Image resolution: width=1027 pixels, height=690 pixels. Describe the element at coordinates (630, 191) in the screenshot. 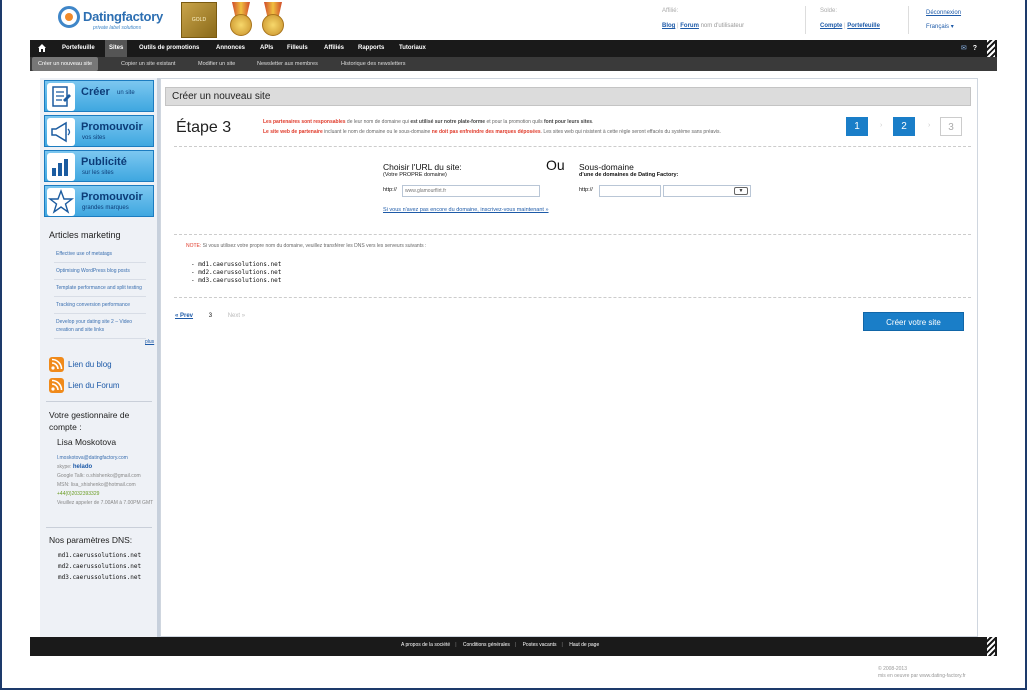

I see `subdomain-input` at that location.